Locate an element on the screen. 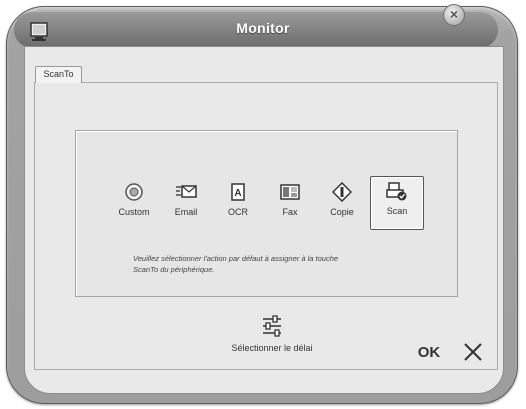 The width and height of the screenshot is (526, 409). action-label: Copie is located at coordinates (342, 212).